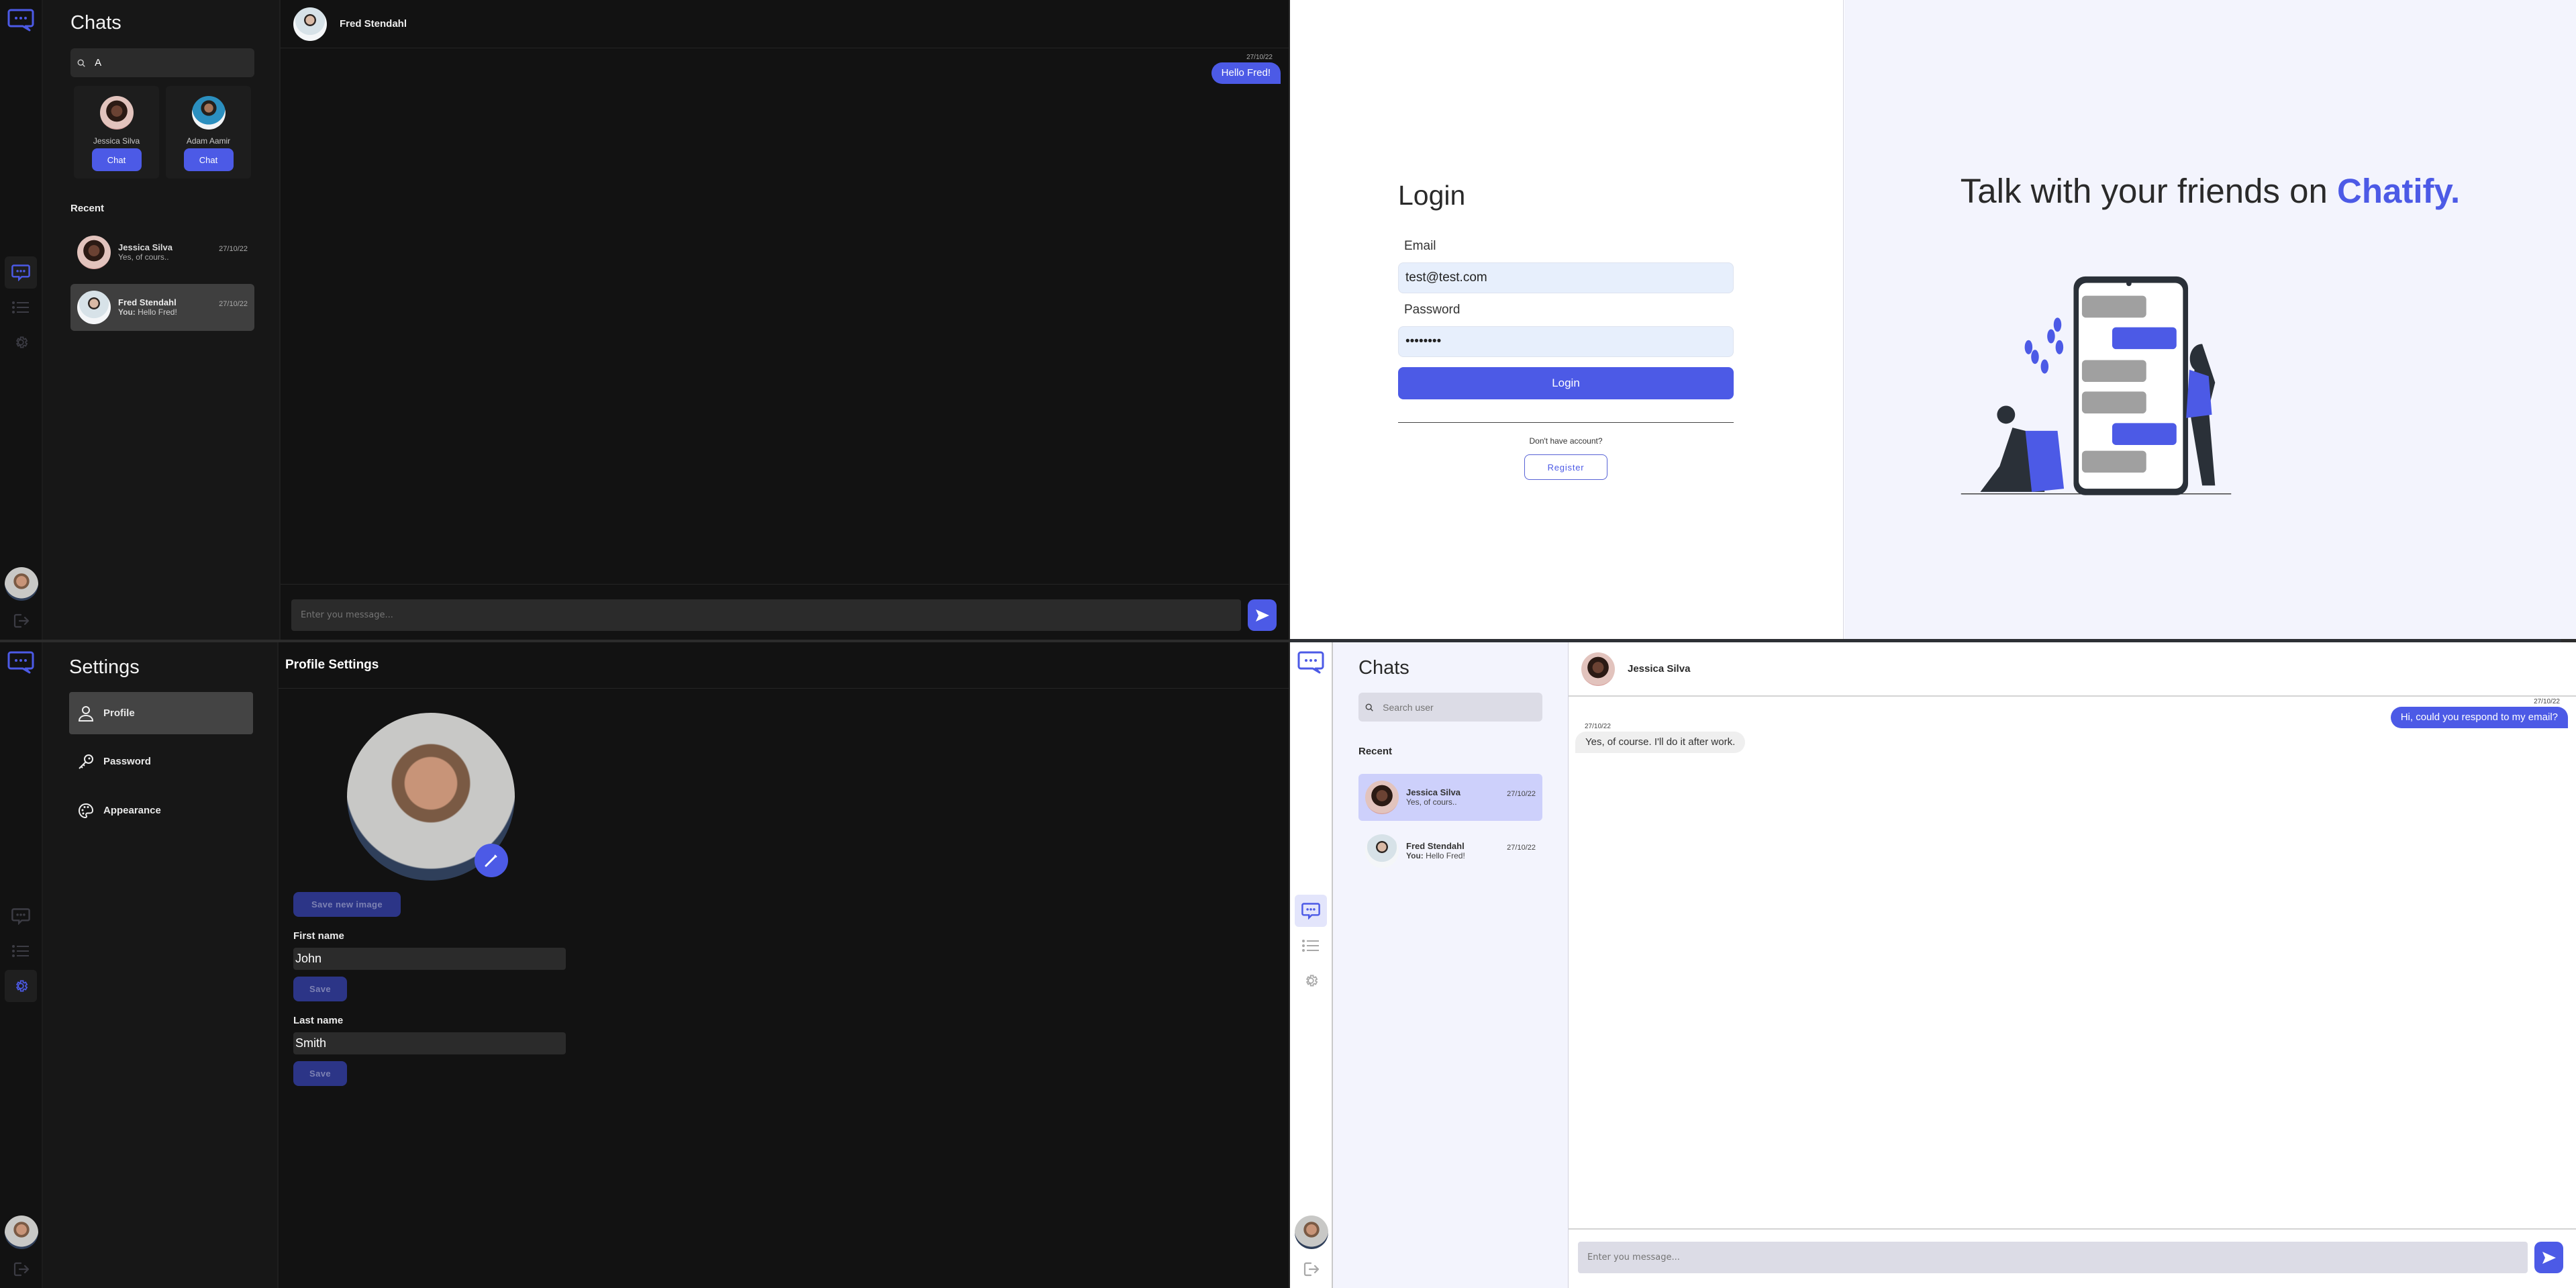  I want to click on message-bubble: Hi, could you respond to my email?, so click(2479, 717).